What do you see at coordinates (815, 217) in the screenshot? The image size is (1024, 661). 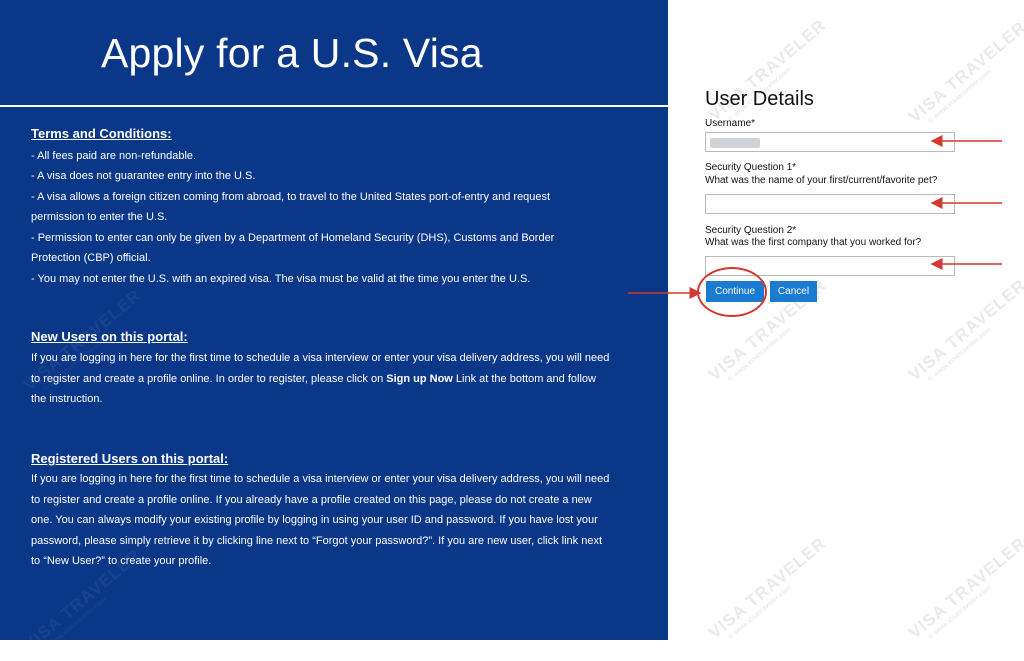 I see `annotation-arrows` at bounding box center [815, 217].